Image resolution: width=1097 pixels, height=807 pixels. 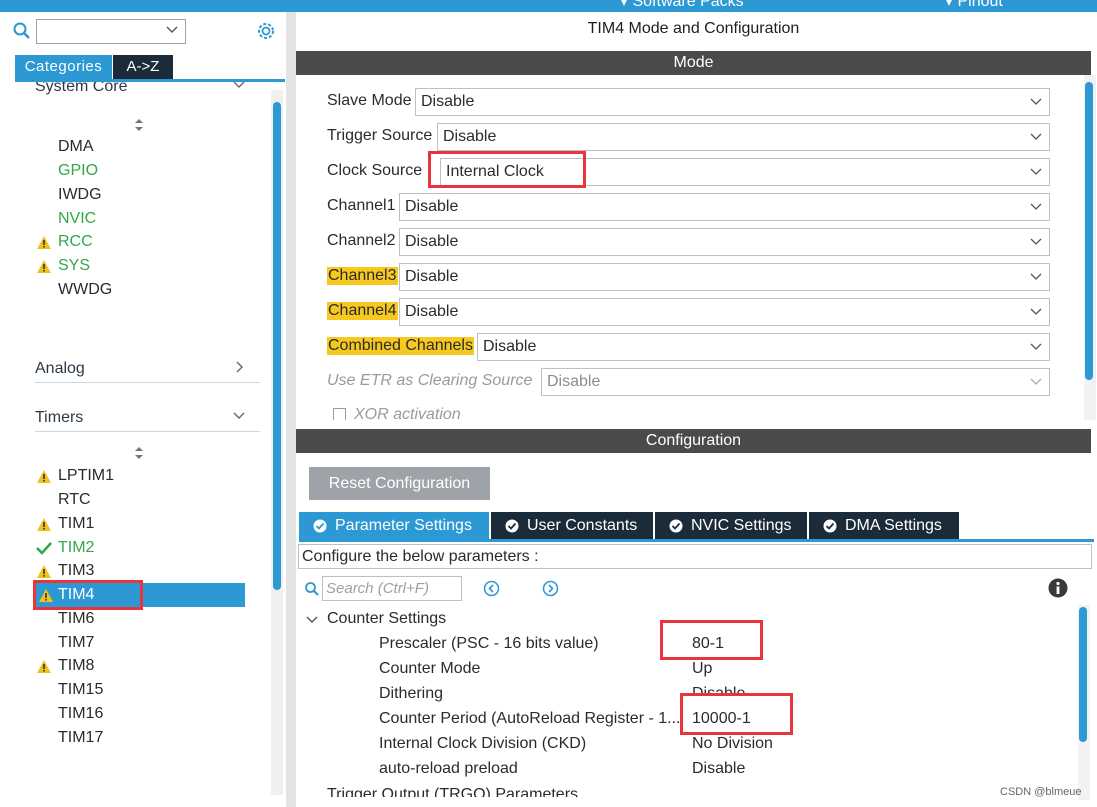 What do you see at coordinates (731, 525) in the screenshot?
I see `tab-nvic-settings: NVIC Settings` at bounding box center [731, 525].